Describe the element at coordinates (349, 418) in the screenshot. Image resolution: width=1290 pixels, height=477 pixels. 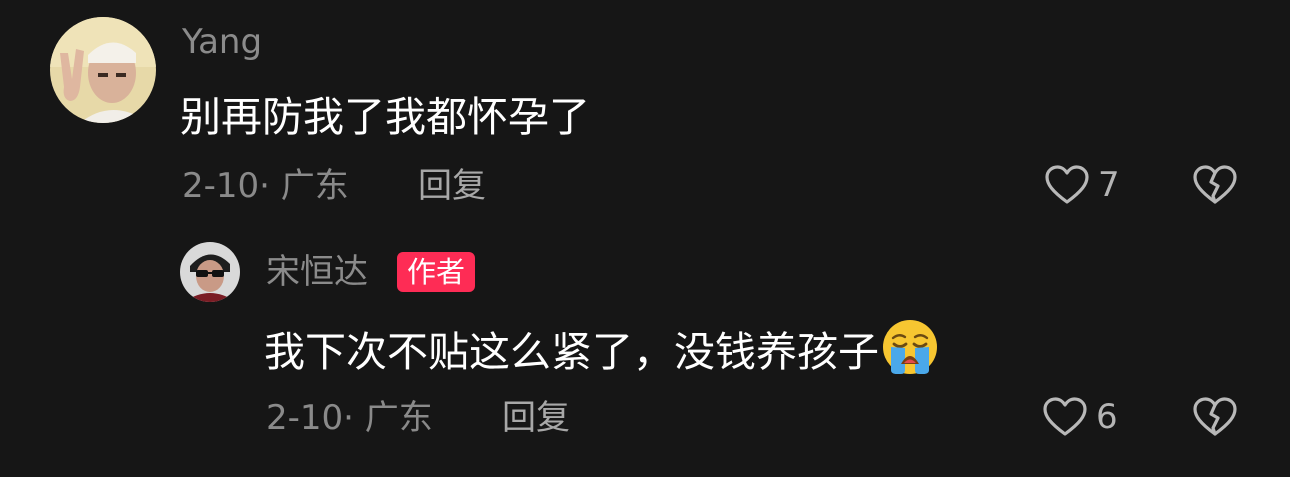
I see `reply-date-location: 2-10· 广东` at that location.